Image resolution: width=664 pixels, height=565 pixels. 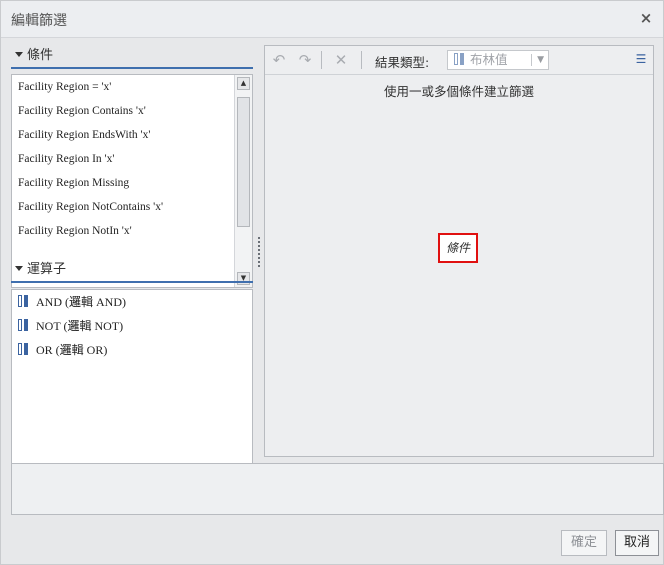 I want to click on condition-drop-target: 條件, so click(x=458, y=248).